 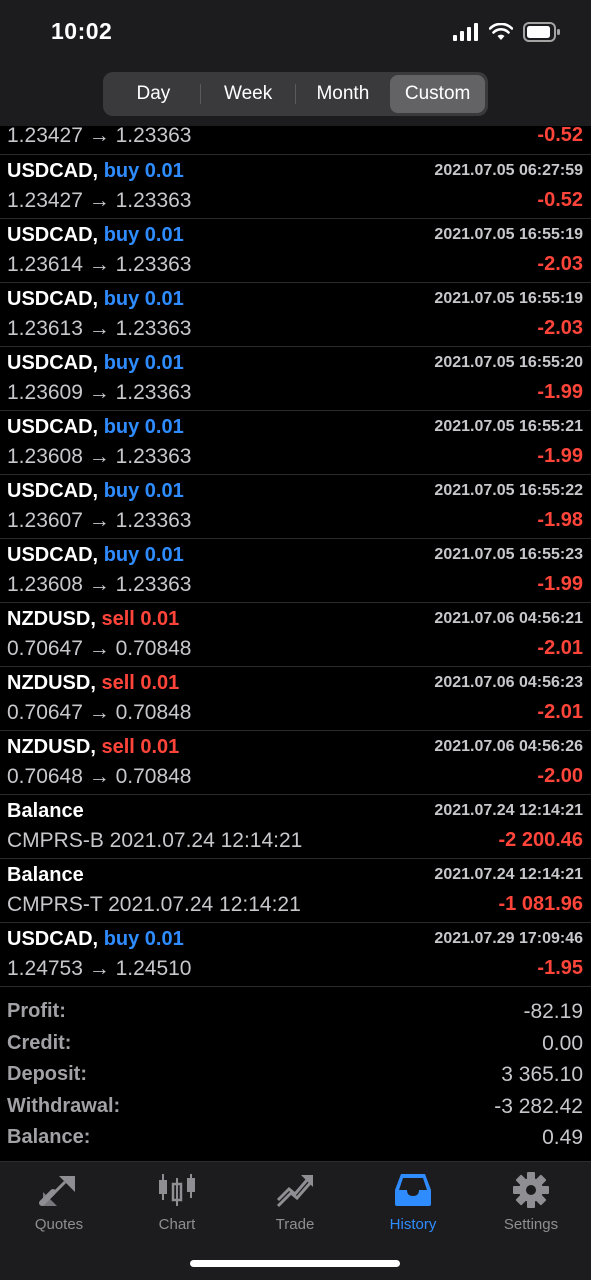 What do you see at coordinates (47, 1074) in the screenshot?
I see `summary-label: Deposit:` at bounding box center [47, 1074].